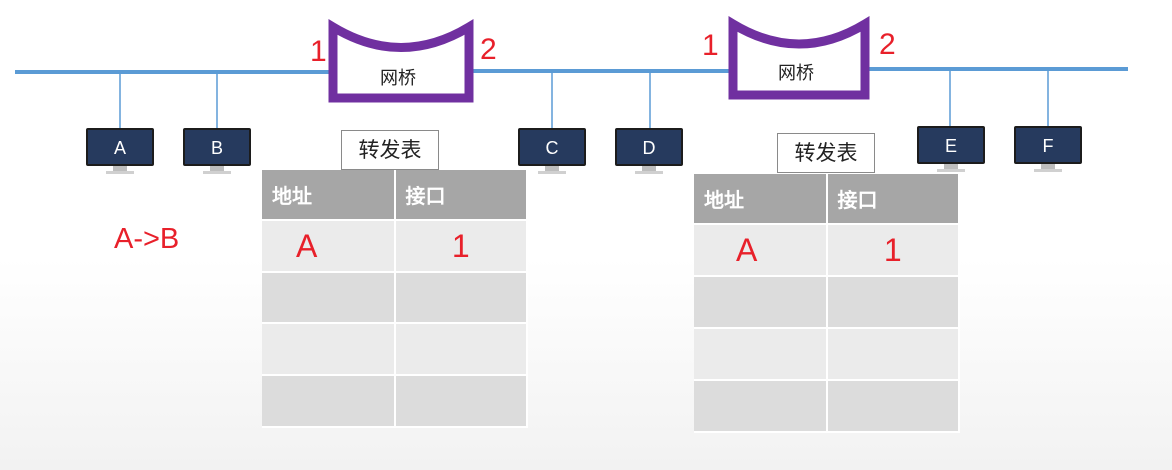 The height and width of the screenshot is (470, 1172). Describe the element at coordinates (710, 45) in the screenshot. I see `bridge2-port-left: 1` at that location.